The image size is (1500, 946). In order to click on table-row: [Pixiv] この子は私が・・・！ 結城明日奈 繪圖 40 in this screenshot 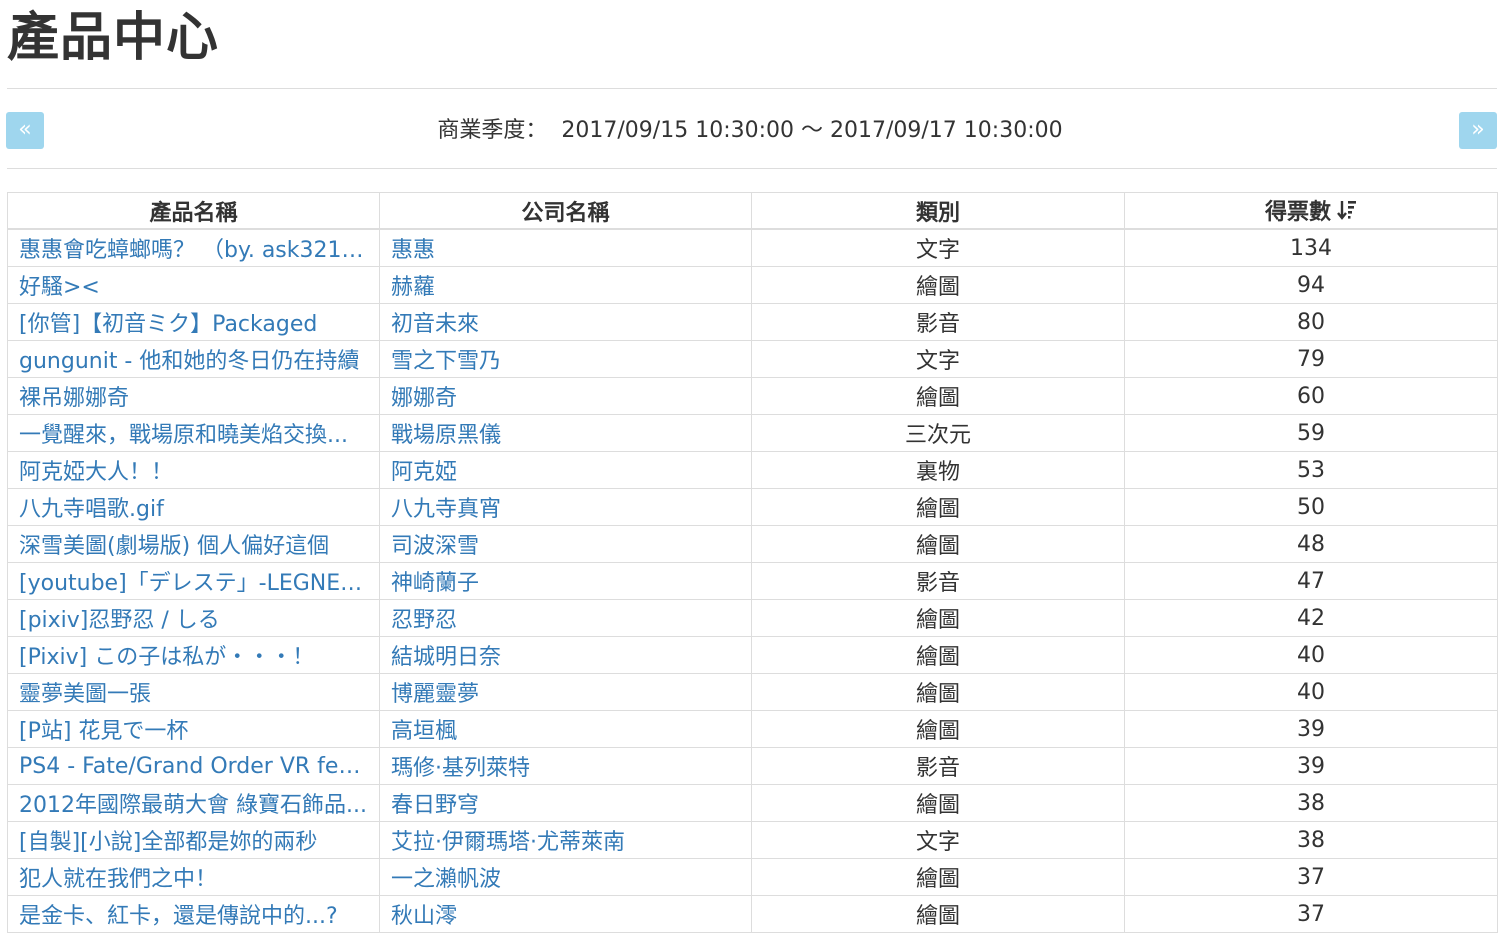, I will do `click(752, 655)`.